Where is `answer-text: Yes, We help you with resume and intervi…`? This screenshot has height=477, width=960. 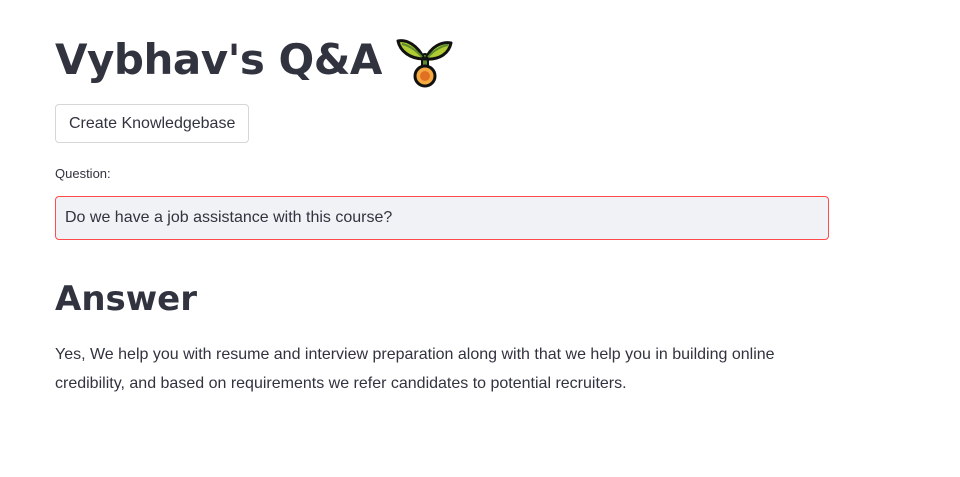 answer-text: Yes, We help you with resume and intervi… is located at coordinates (415, 369).